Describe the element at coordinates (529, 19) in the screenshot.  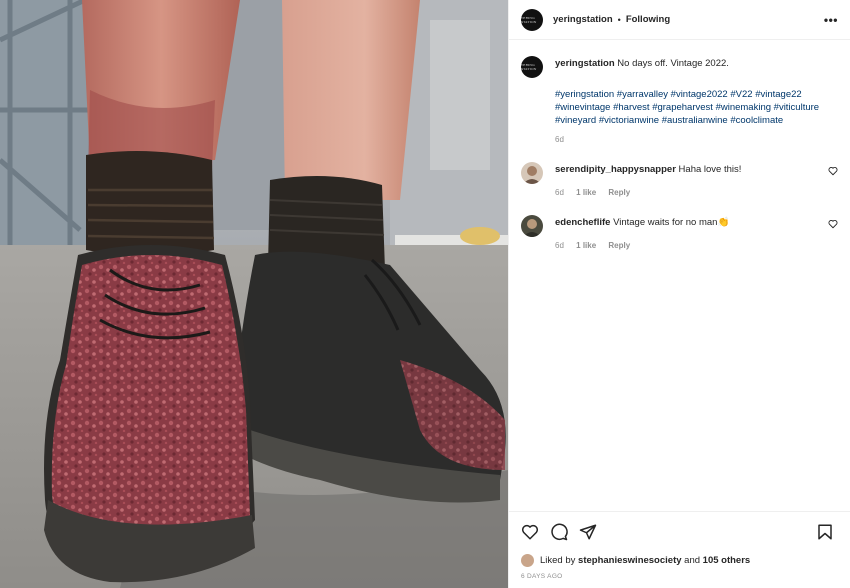
I see `avatar-logo-text: YERING STATION` at that location.